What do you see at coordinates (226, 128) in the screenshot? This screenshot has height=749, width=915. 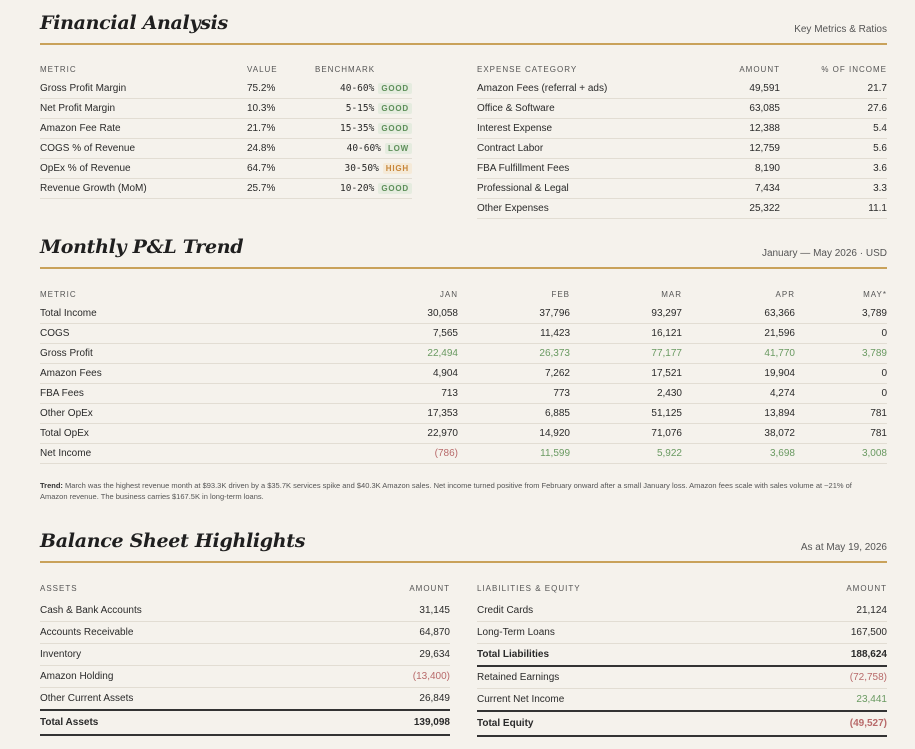 I see `metric-row: Amazon Fee Rate 21.7% 15-35% GOOD` at bounding box center [226, 128].